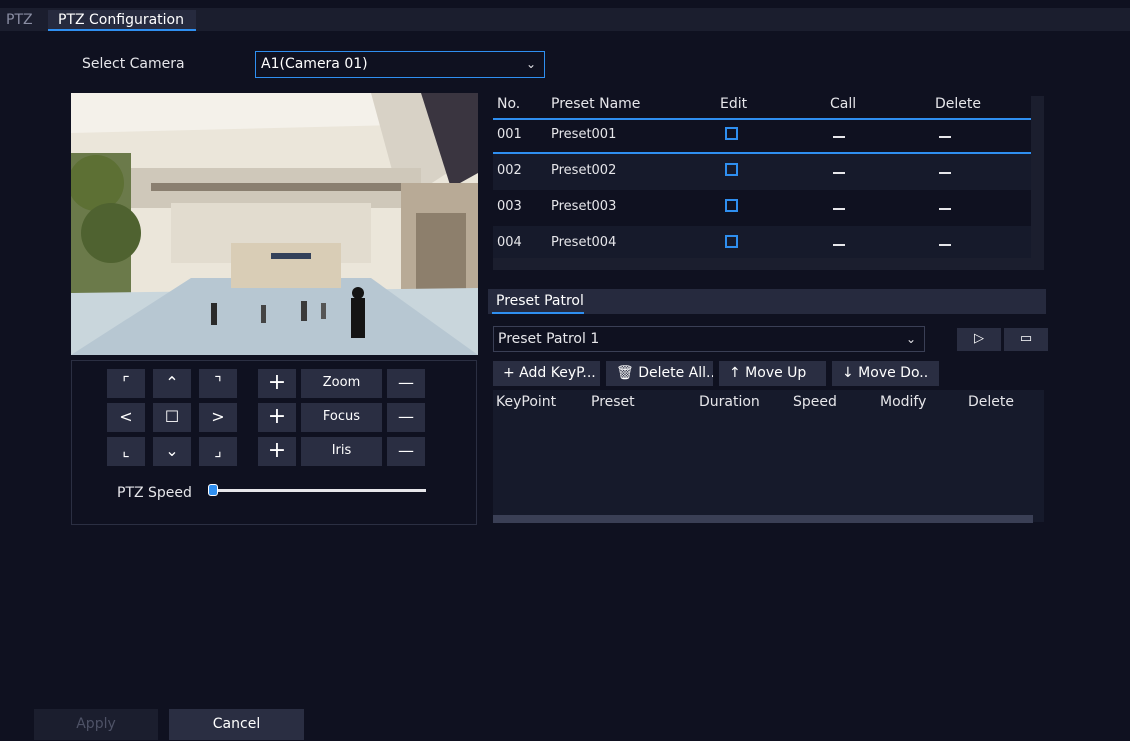  I want to click on pan-down-button: ⌄, so click(172, 451).